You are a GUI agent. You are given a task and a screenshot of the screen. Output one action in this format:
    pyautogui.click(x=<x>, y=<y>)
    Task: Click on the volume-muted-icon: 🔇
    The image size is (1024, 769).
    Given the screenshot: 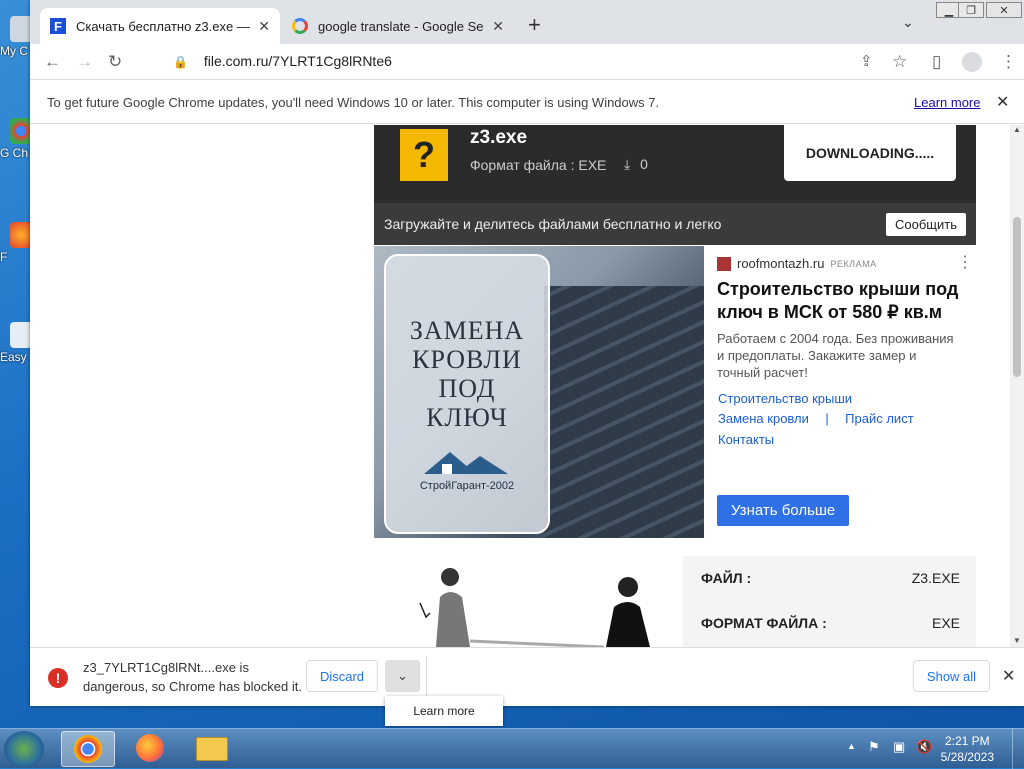 What is the action you would take?
    pyautogui.click(x=924, y=747)
    